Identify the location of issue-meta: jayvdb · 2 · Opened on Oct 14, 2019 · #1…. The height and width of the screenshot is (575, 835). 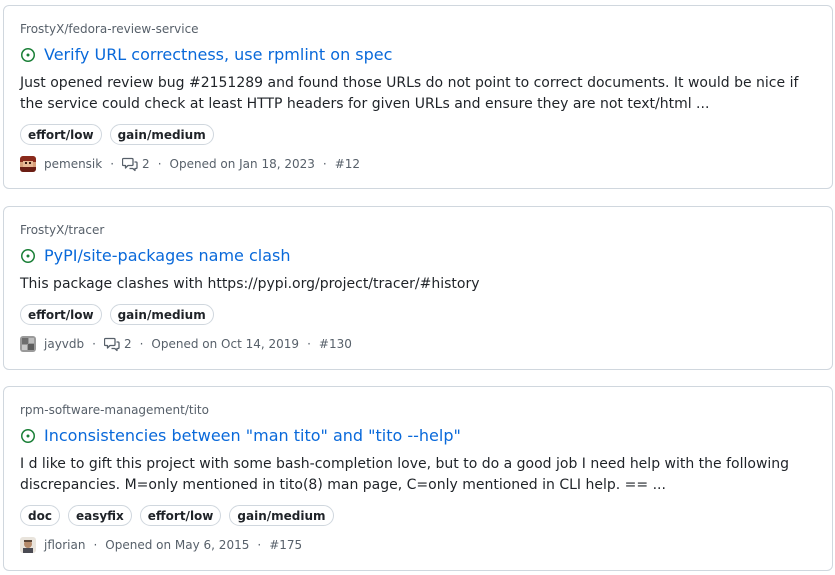
(418, 344).